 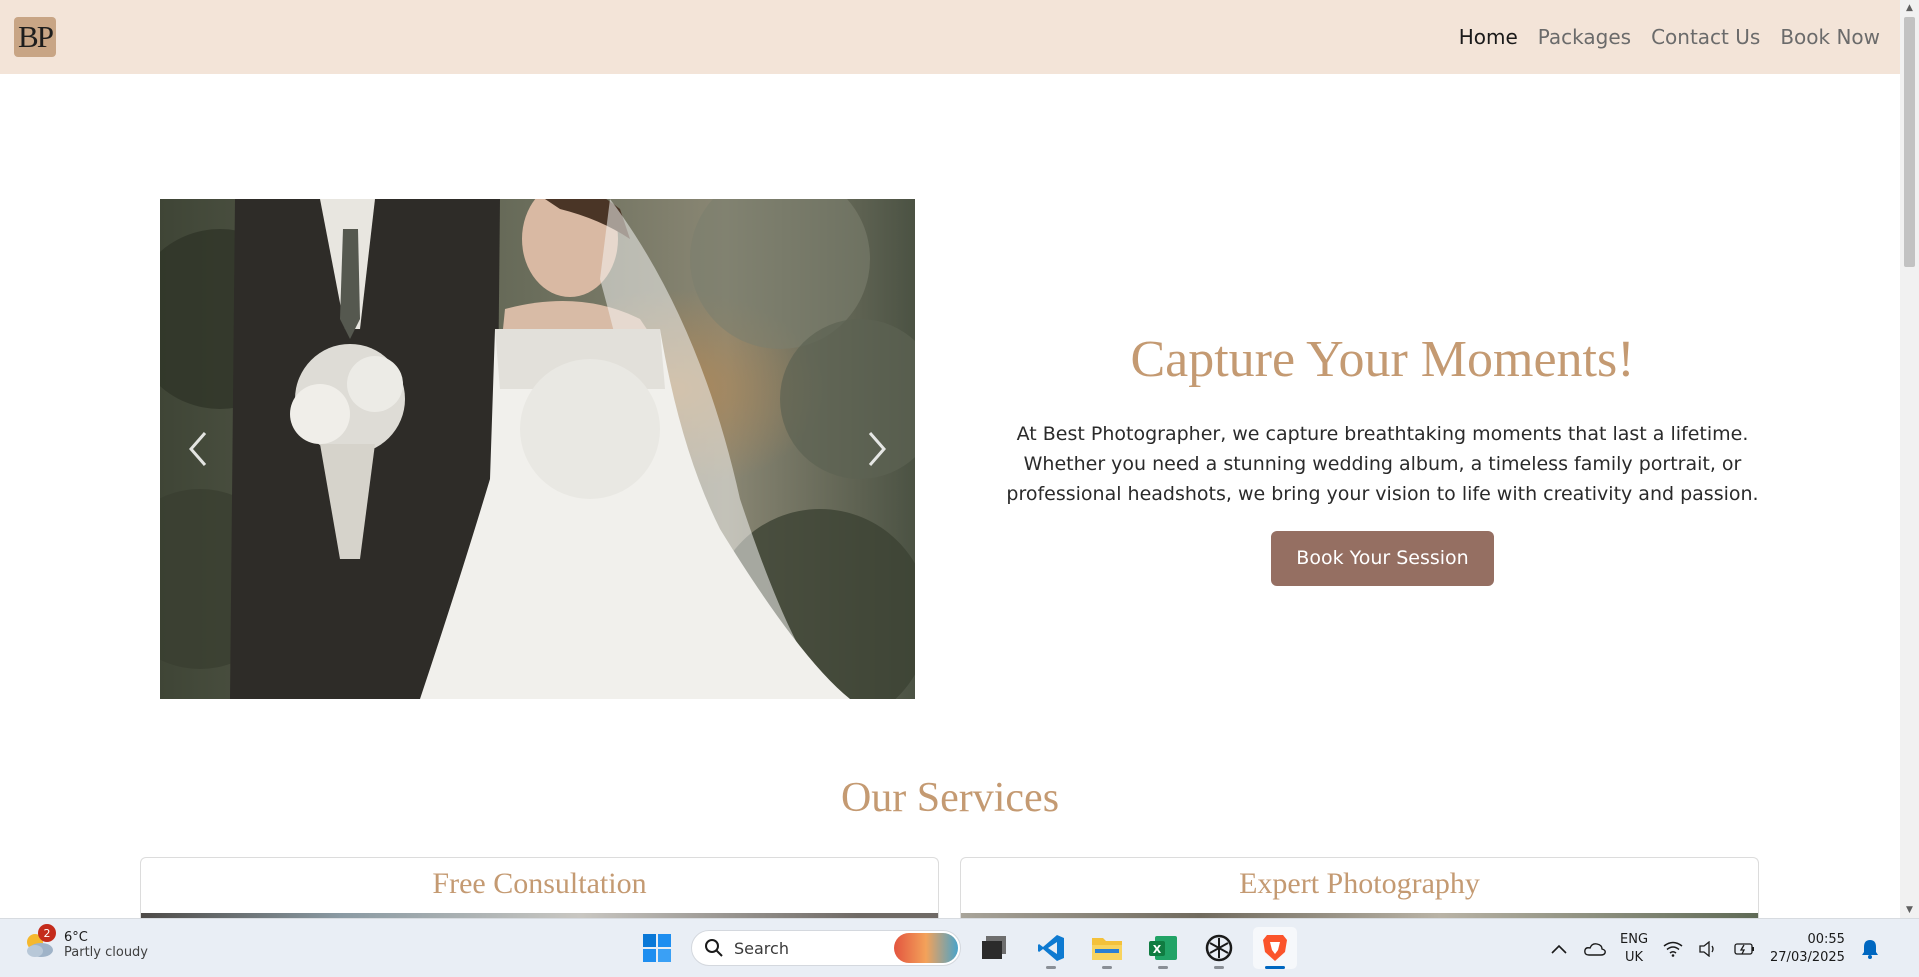 I want to click on volume-icon, so click(x=1709, y=949).